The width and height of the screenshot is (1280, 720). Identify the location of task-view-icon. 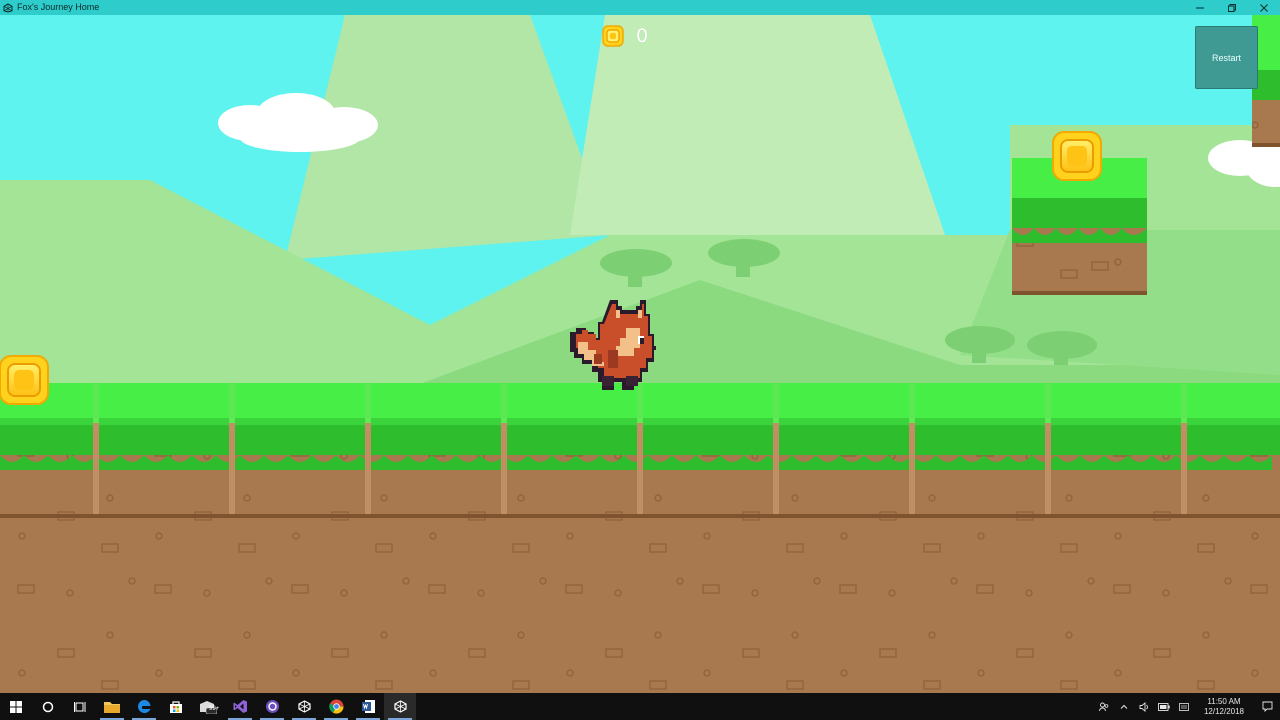
(80, 706).